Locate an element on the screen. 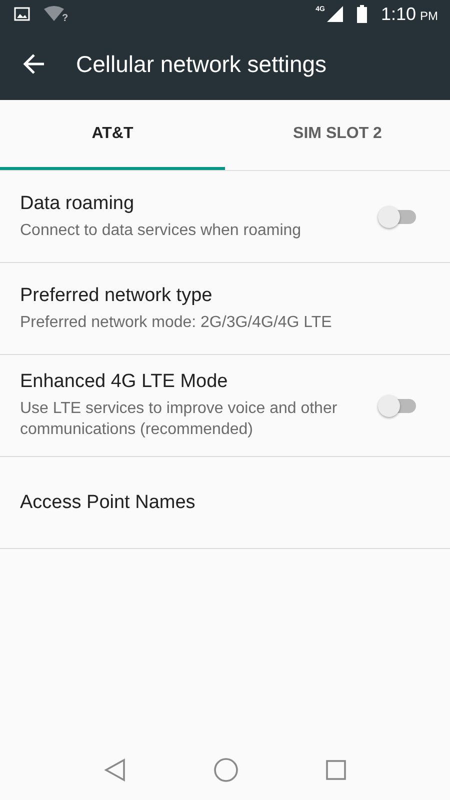  recents-icon is located at coordinates (336, 770).